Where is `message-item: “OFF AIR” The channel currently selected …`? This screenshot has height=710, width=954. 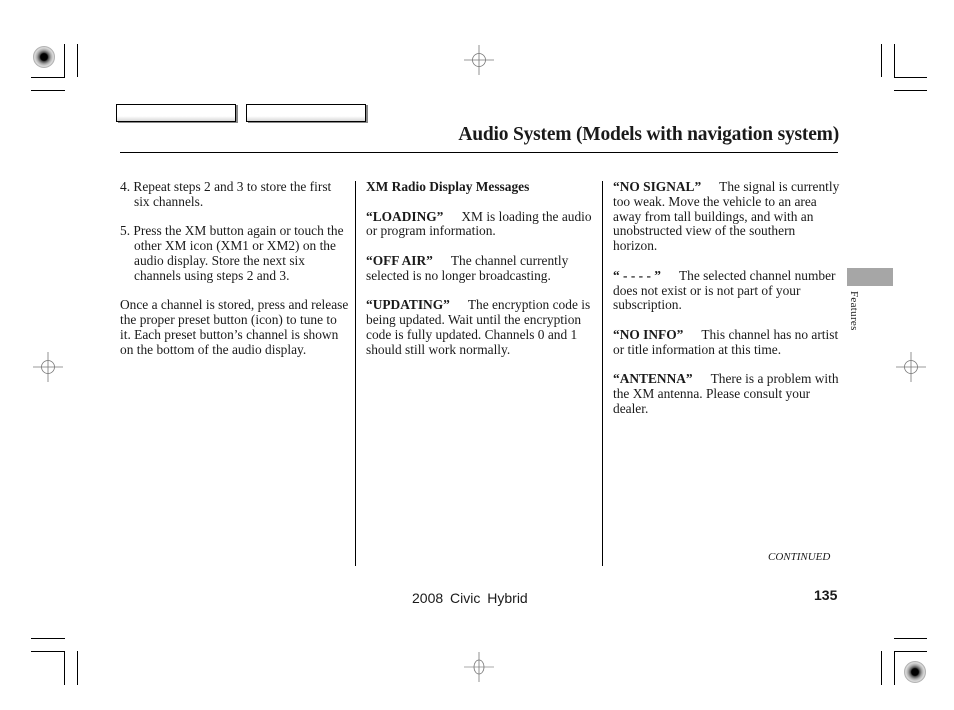 message-item: “OFF AIR” The channel currently selected … is located at coordinates (480, 268).